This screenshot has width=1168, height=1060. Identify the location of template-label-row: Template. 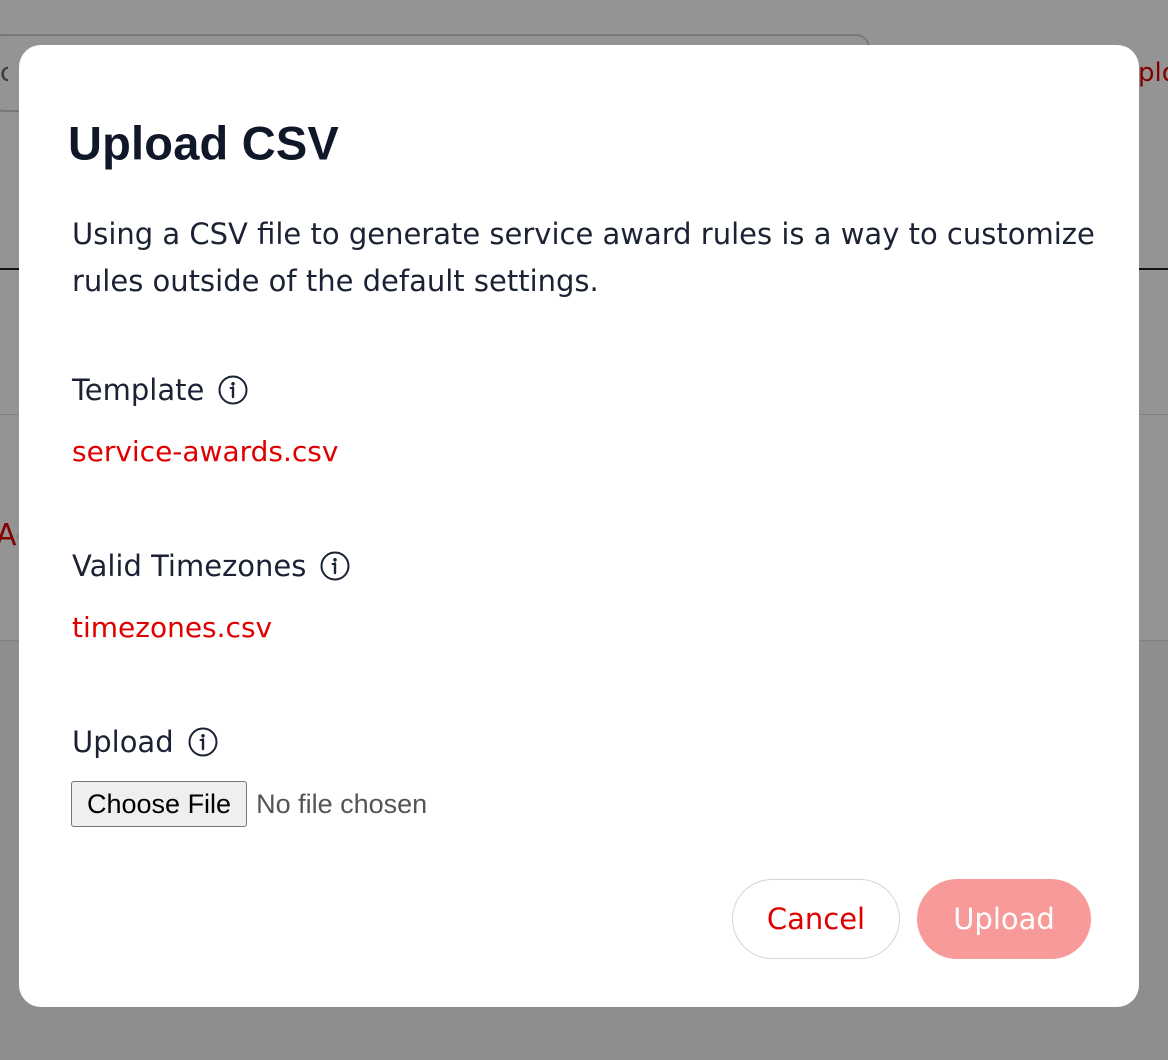
(160, 390).